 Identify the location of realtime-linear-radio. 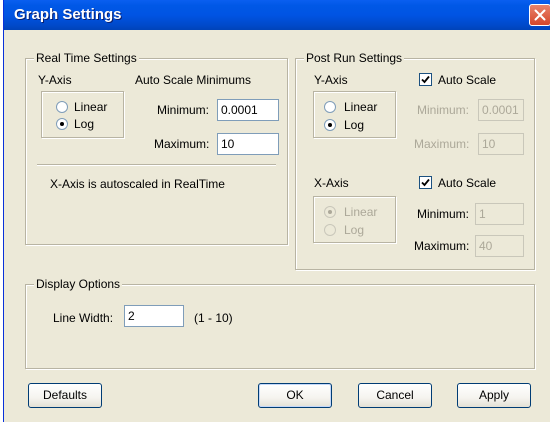
(62, 107).